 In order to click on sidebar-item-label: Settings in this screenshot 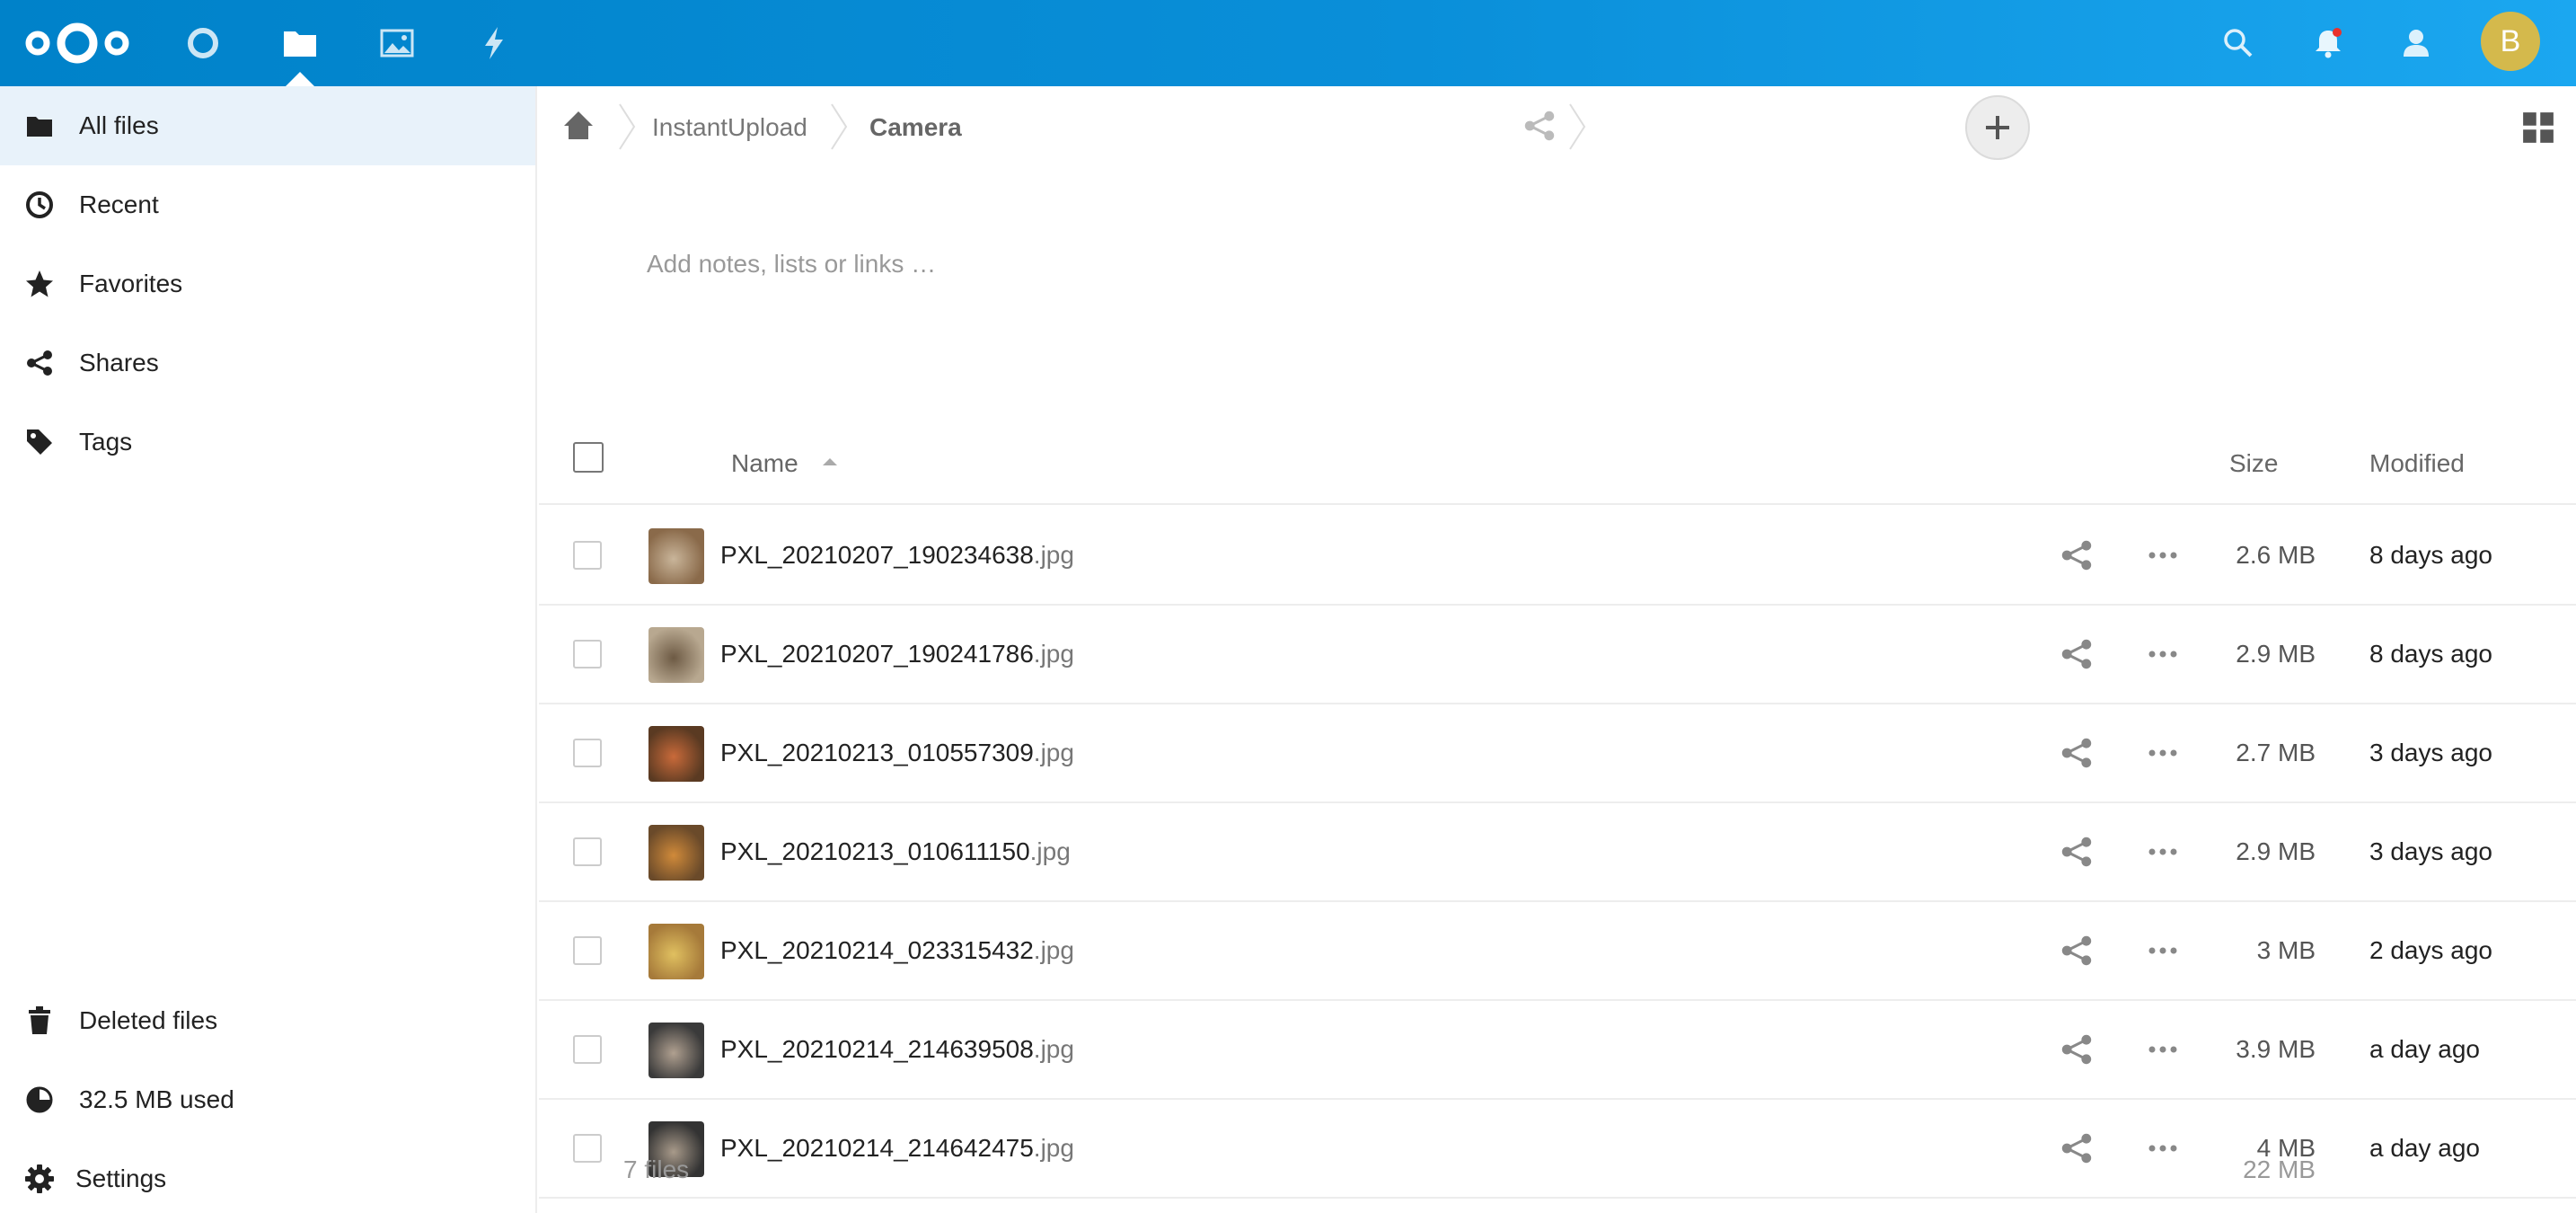, I will do `click(121, 1178)`.